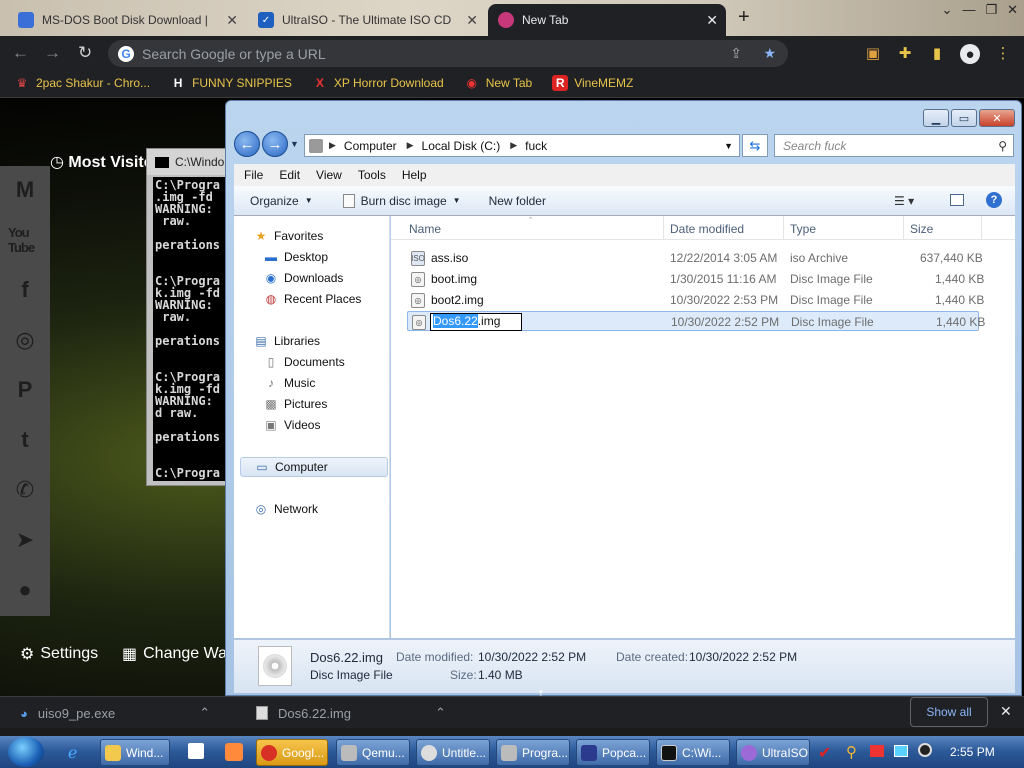 Image resolution: width=1024 pixels, height=768 pixels. Describe the element at coordinates (304, 362) in the screenshot. I see `nav-documents: ▯ Documents` at that location.